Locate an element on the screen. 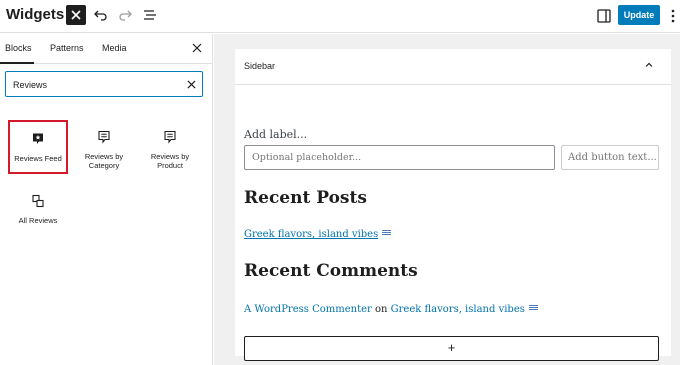 This screenshot has width=680, height=365. active-tab-indicator is located at coordinates (17, 63).